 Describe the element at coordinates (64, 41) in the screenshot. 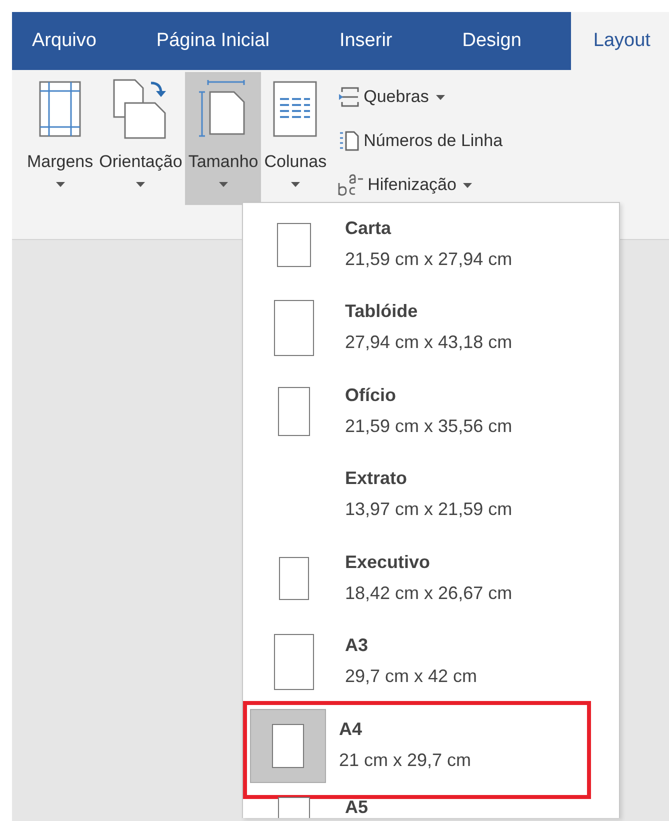

I see `ribbon-tab: Arquivo` at that location.